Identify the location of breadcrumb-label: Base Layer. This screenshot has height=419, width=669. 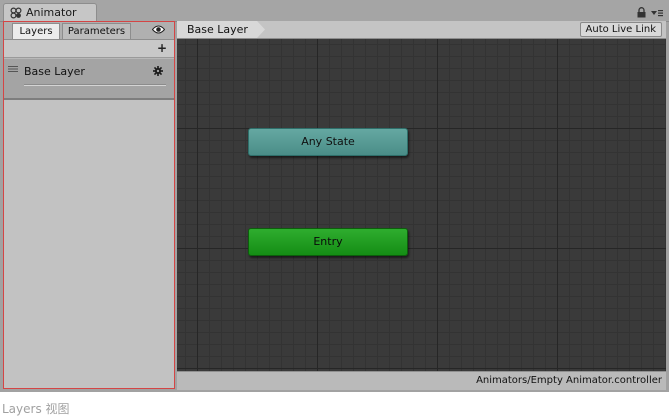
(217, 29).